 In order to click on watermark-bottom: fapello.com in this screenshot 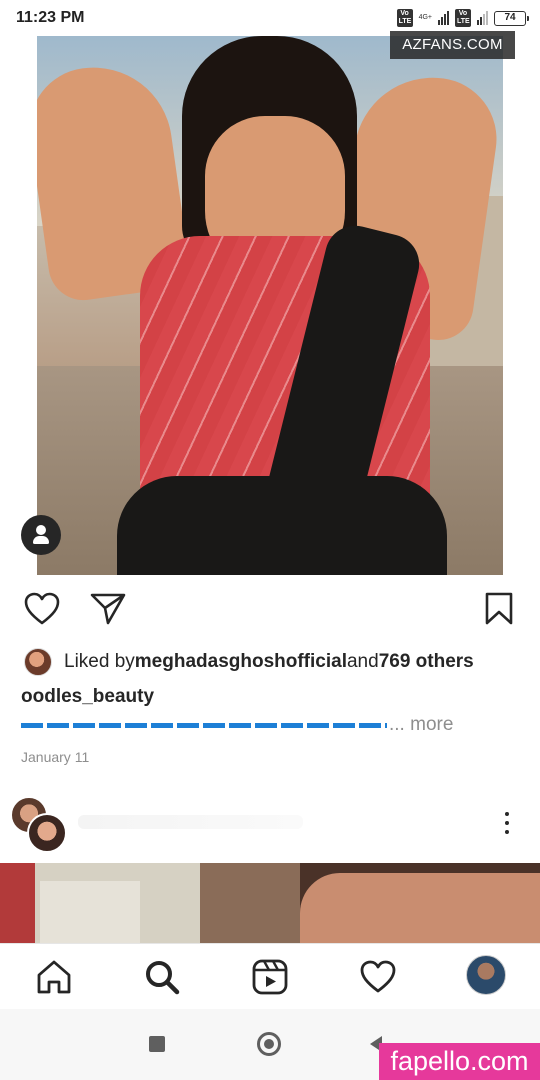, I will do `click(459, 1061)`.